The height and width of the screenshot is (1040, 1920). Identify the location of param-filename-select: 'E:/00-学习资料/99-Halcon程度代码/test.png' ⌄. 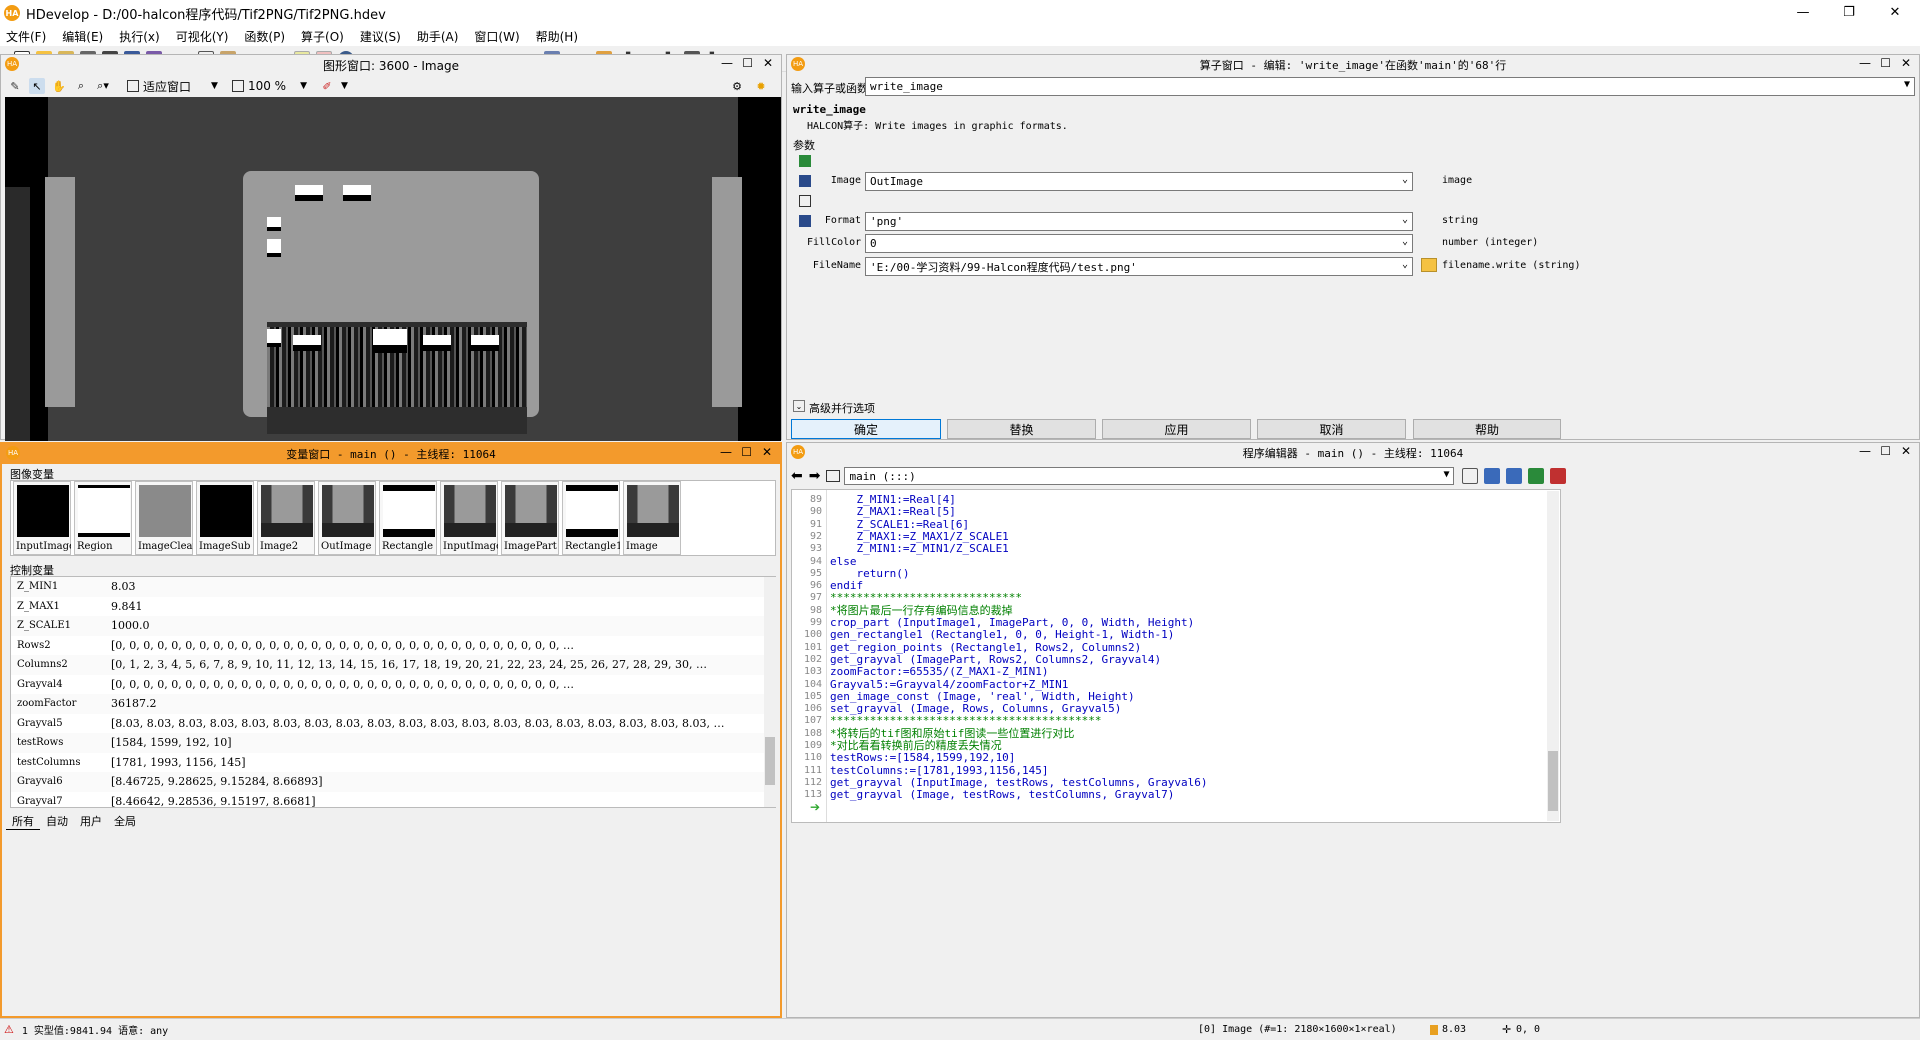
(1139, 266).